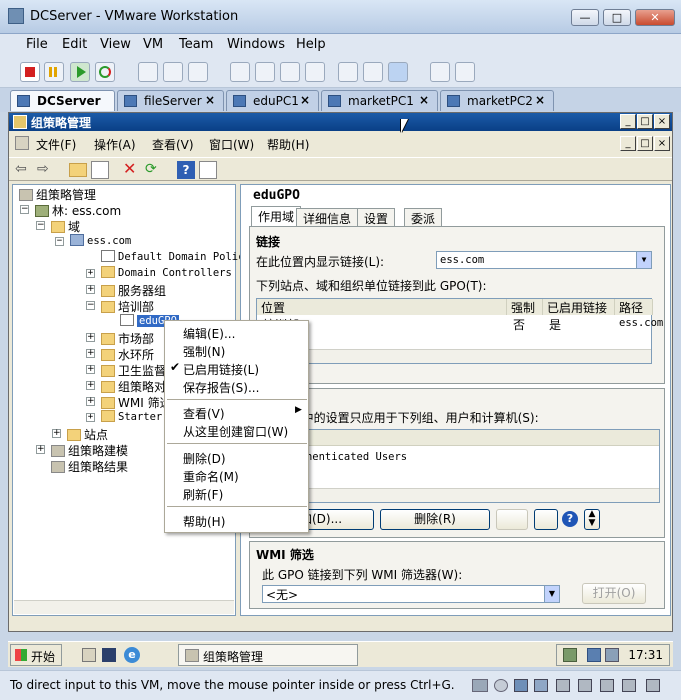 The width and height of the screenshot is (681, 700). What do you see at coordinates (288, 144) in the screenshot?
I see `mmc-menu-help: 帮助(H)` at bounding box center [288, 144].